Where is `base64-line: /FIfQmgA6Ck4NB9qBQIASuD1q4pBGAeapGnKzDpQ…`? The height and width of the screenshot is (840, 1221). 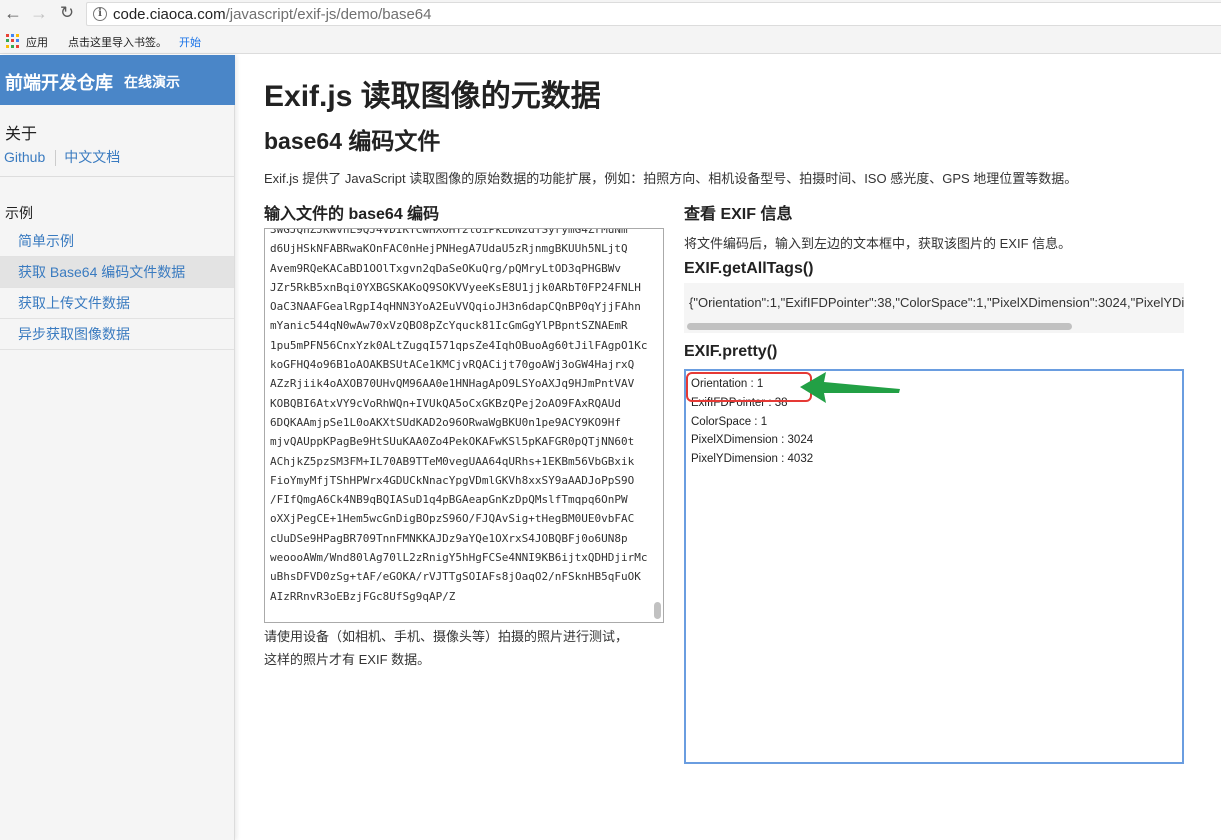
base64-line: /FIfQmgA6Ck4NB9qBQIASuD1q4pBGAeapGnKzDpQ… is located at coordinates (449, 500).